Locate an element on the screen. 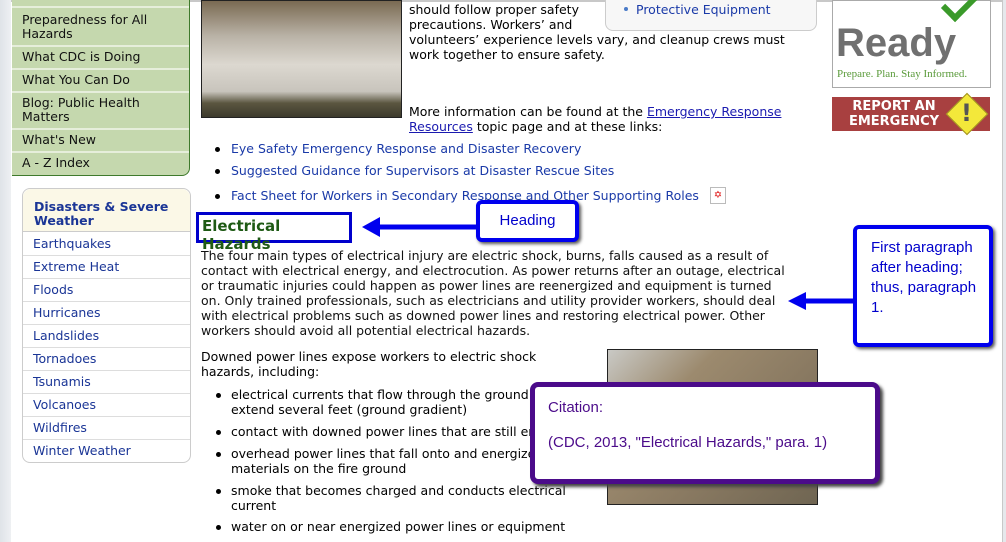 The width and height of the screenshot is (1006, 542). nav-item-you-can-do: What You Can Do is located at coordinates (76, 80).